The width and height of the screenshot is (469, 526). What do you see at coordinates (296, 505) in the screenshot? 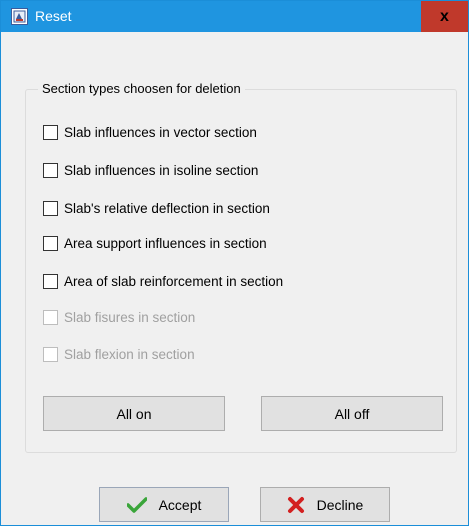
I see `red-x-icon` at bounding box center [296, 505].